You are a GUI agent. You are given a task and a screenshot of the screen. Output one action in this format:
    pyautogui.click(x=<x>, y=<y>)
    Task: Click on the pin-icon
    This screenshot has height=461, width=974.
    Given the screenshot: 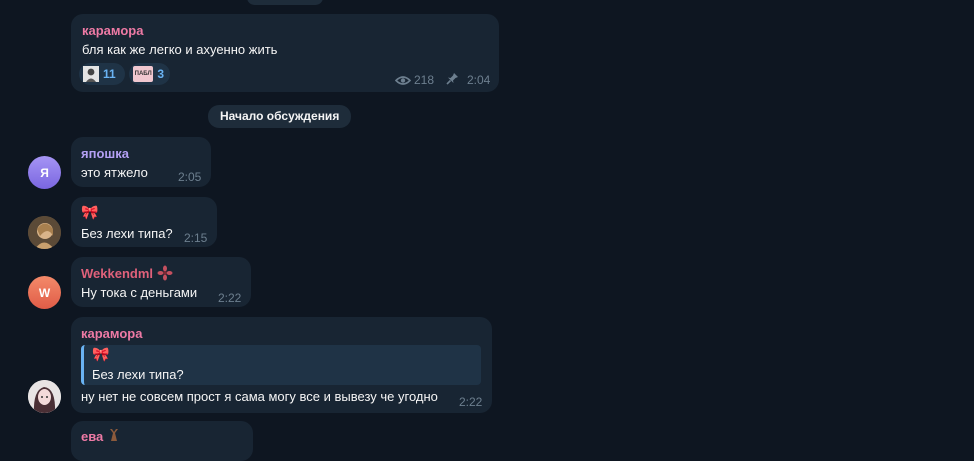 What is the action you would take?
    pyautogui.click(x=452, y=81)
    